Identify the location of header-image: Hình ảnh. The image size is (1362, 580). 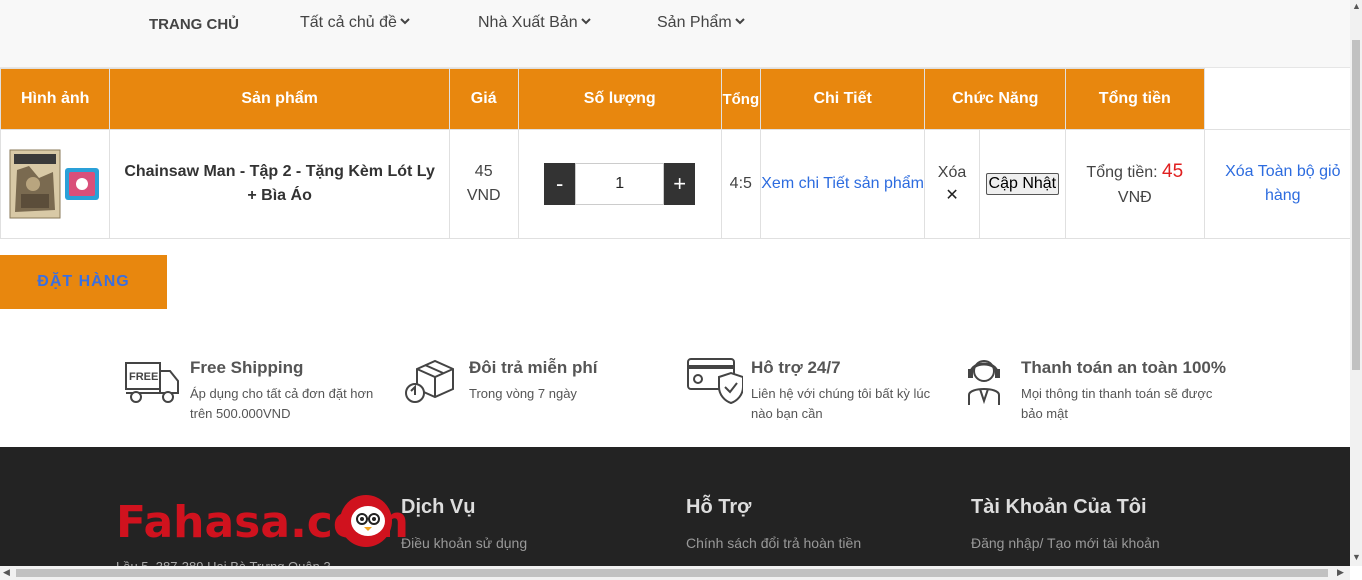
(55, 99).